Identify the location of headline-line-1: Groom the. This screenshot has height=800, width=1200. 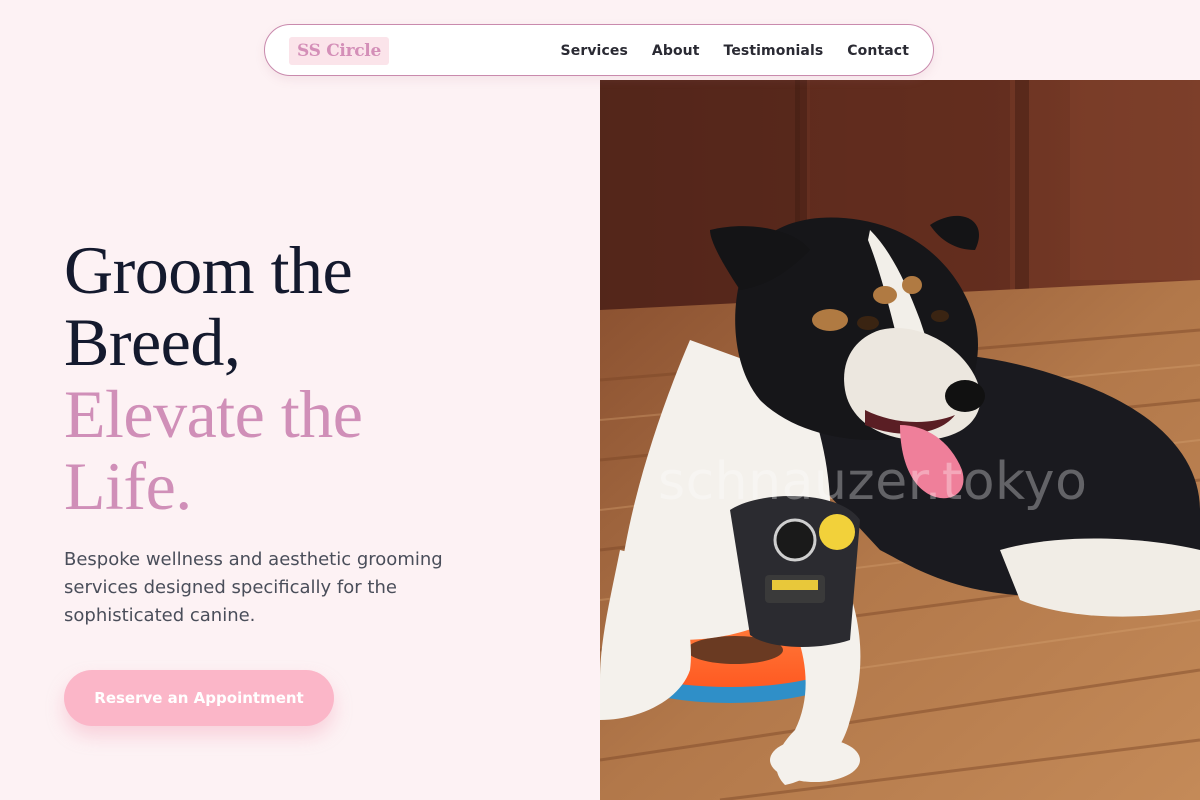
(208, 270).